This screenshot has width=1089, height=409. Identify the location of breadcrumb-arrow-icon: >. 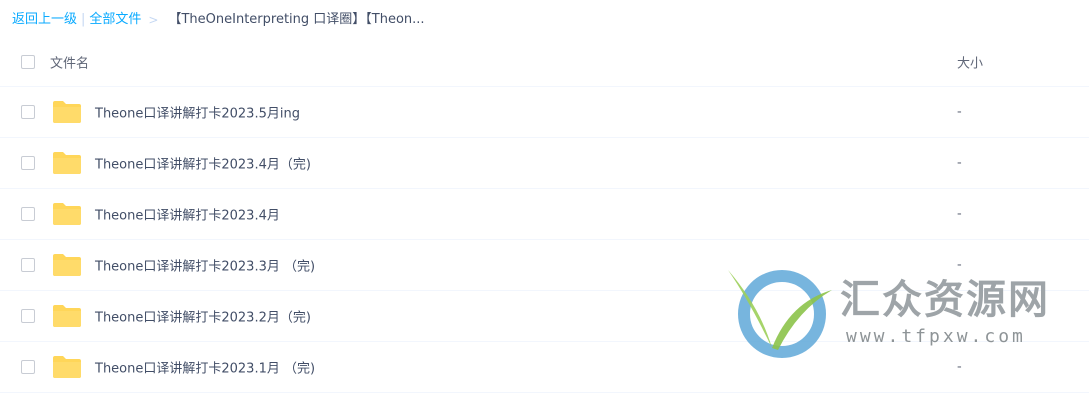
(153, 20).